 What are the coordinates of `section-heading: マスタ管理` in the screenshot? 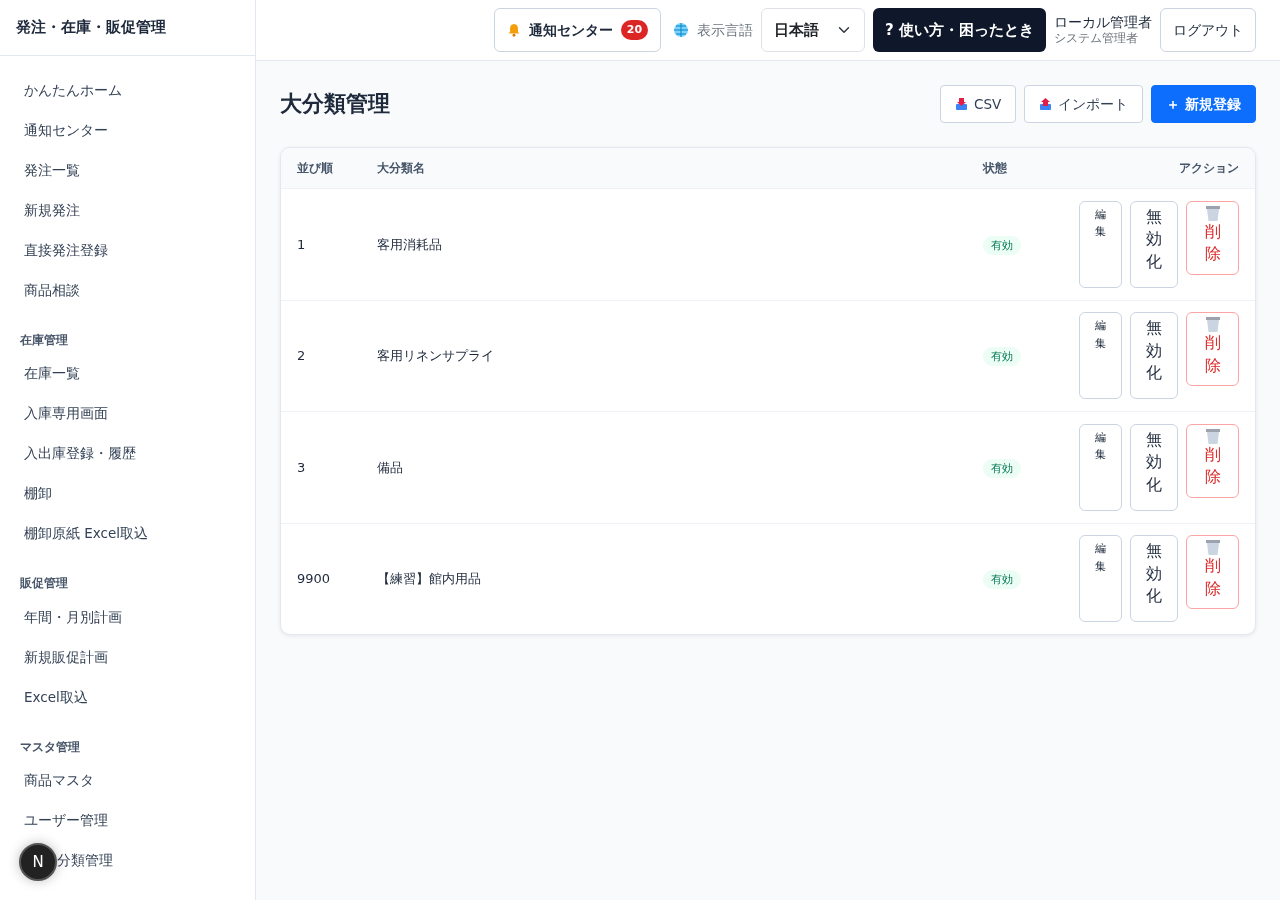 It's located at (50, 747).